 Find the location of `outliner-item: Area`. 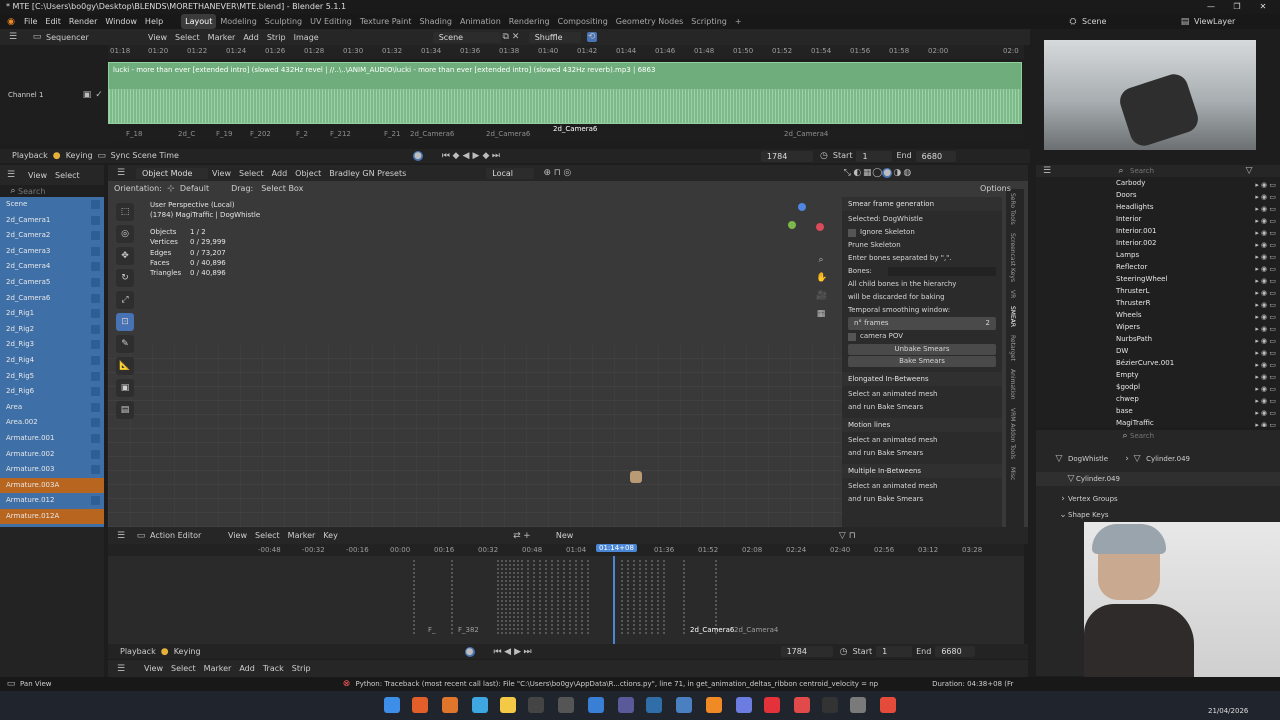

outliner-item: Area is located at coordinates (52, 407).